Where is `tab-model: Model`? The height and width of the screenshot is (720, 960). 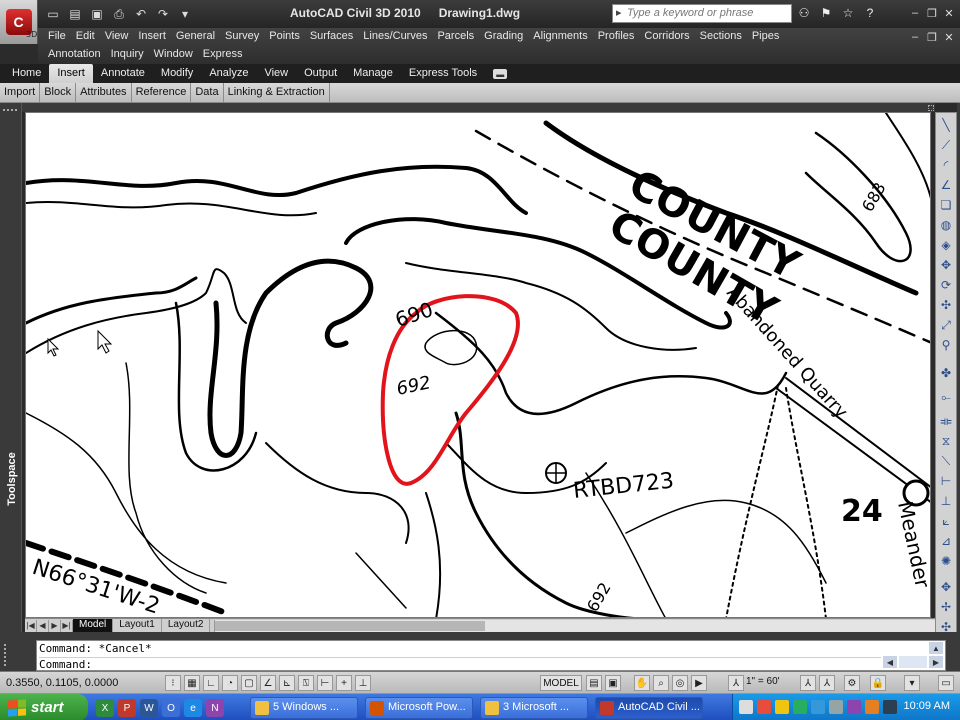 tab-model: Model is located at coordinates (93, 625).